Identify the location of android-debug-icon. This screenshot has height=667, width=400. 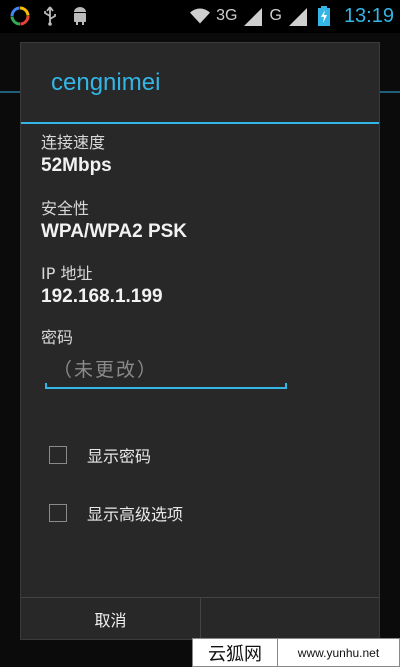
(80, 16).